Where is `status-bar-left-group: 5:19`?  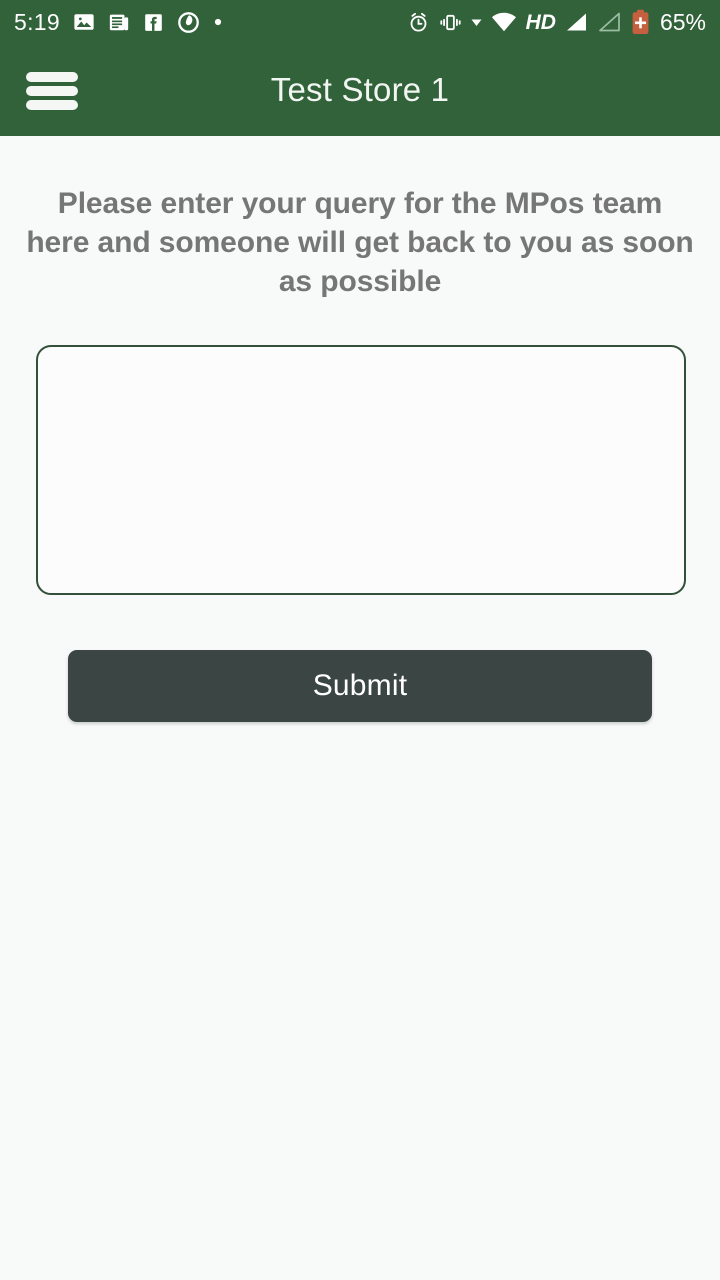 status-bar-left-group: 5:19 is located at coordinates (118, 21).